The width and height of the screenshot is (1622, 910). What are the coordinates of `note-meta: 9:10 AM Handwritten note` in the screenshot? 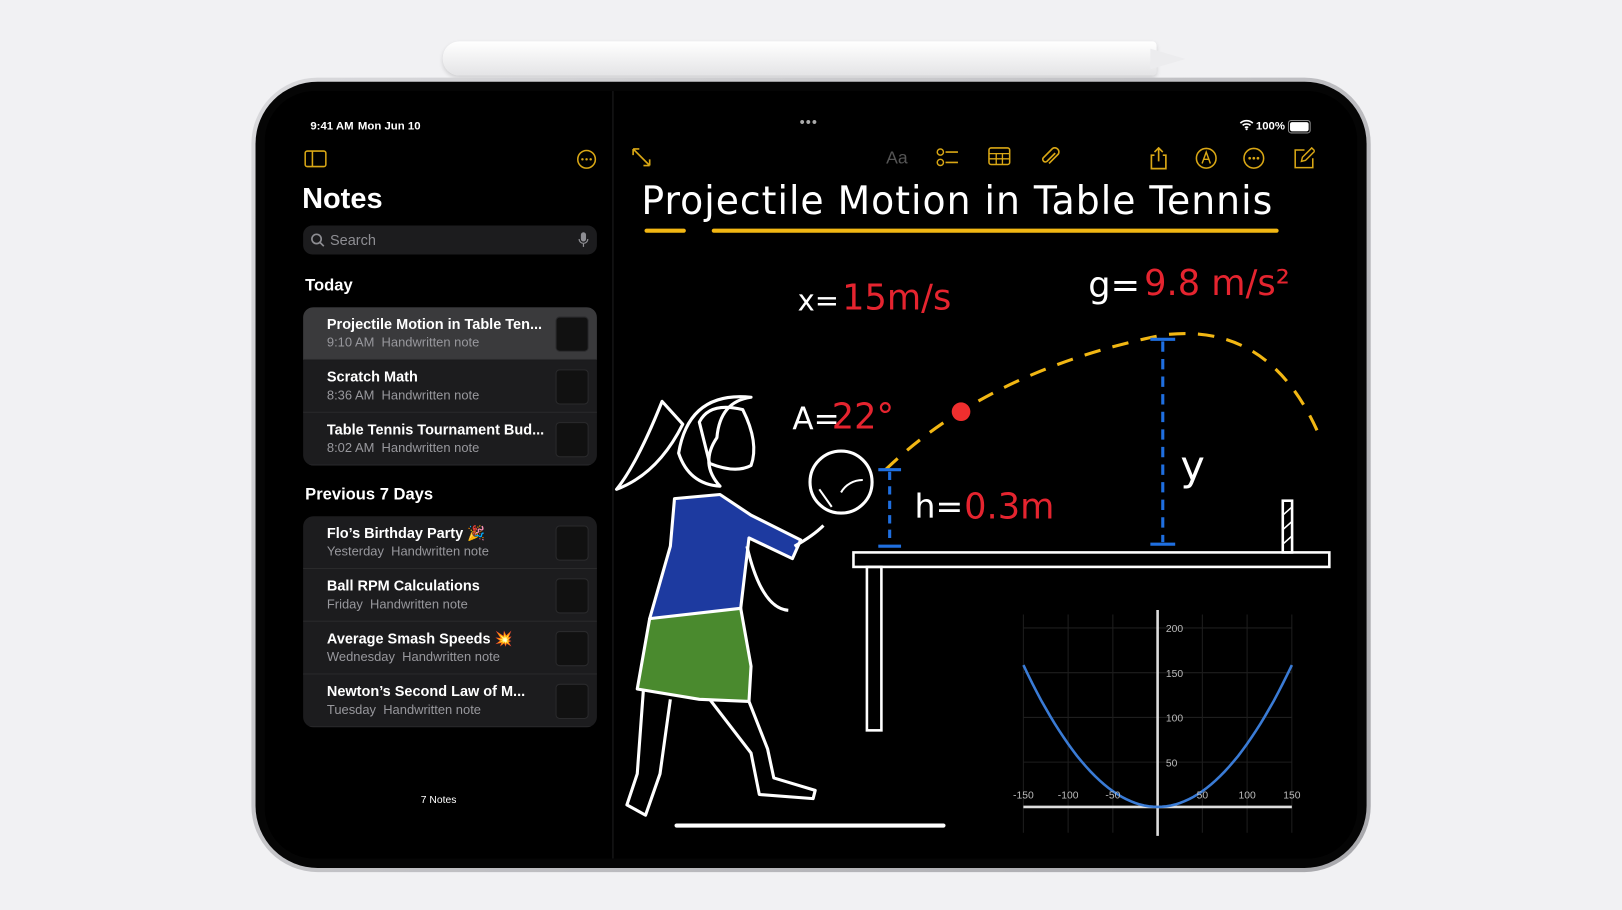 It's located at (403, 342).